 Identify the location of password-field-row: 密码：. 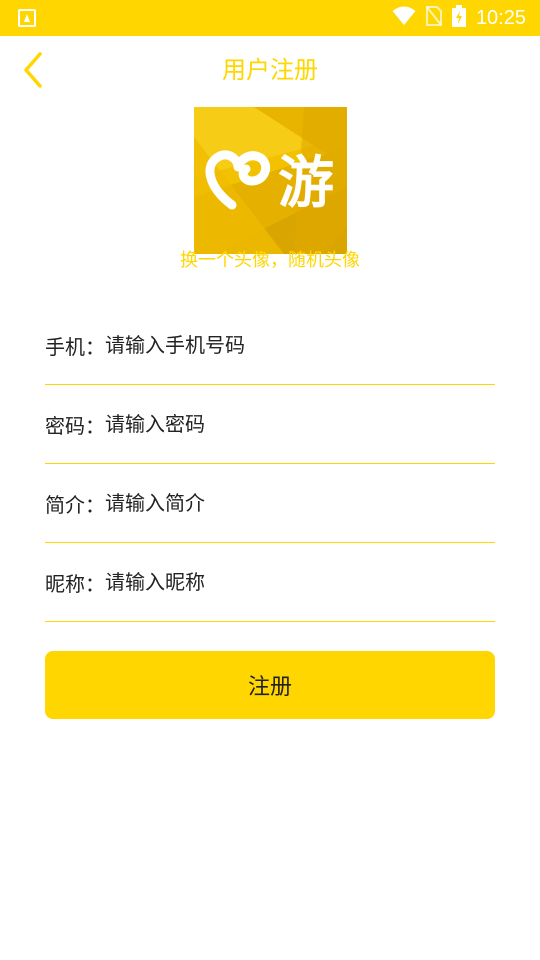
(270, 424).